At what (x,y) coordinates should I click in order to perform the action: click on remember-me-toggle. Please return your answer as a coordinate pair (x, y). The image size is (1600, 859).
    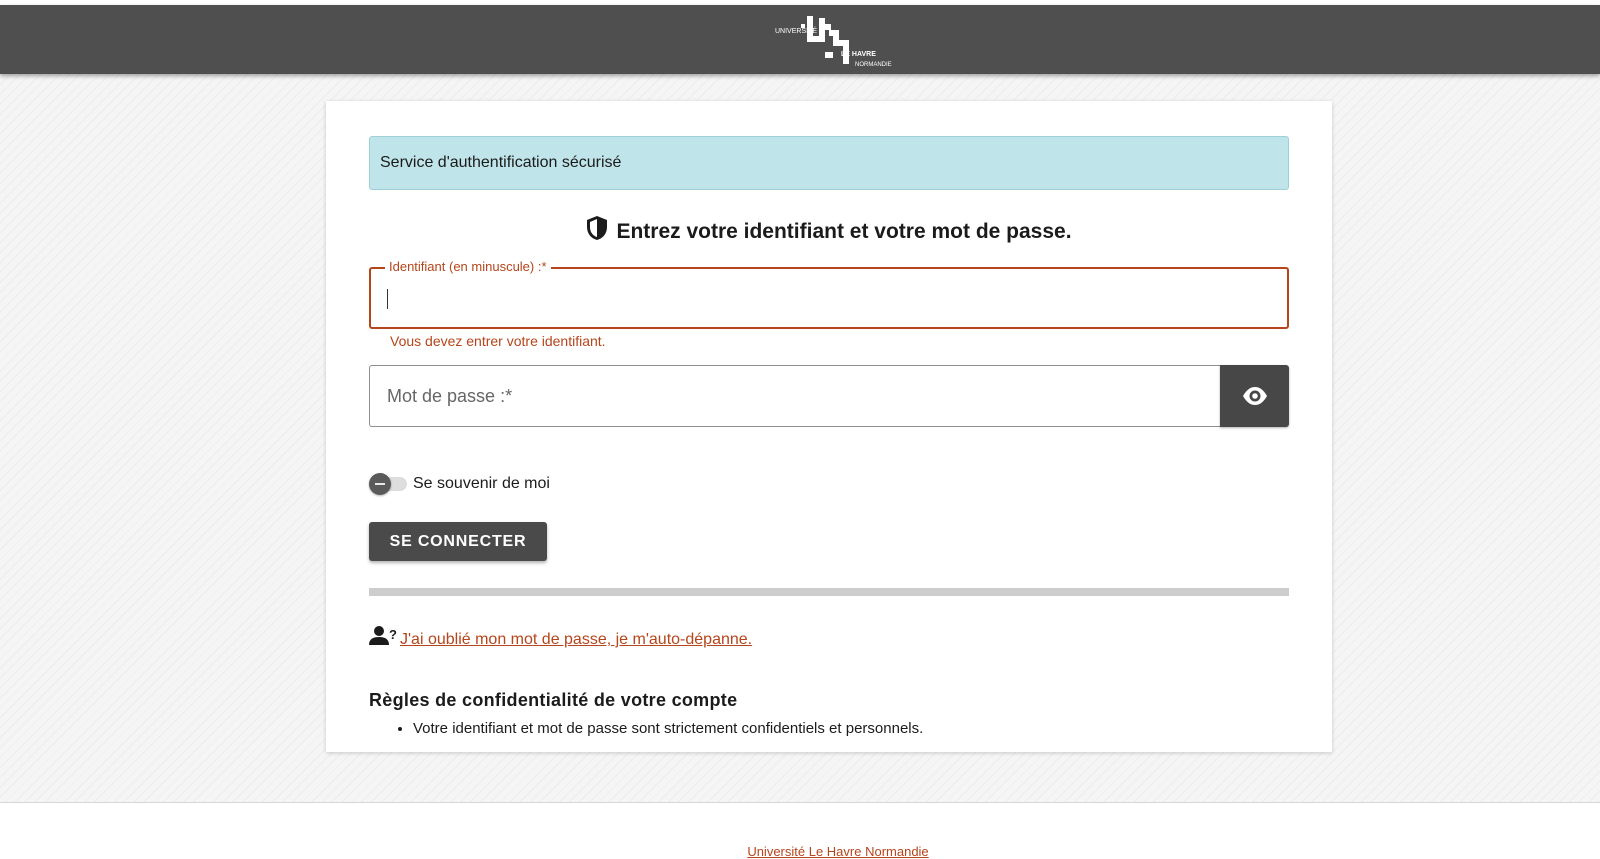
    Looking at the image, I should click on (389, 484).